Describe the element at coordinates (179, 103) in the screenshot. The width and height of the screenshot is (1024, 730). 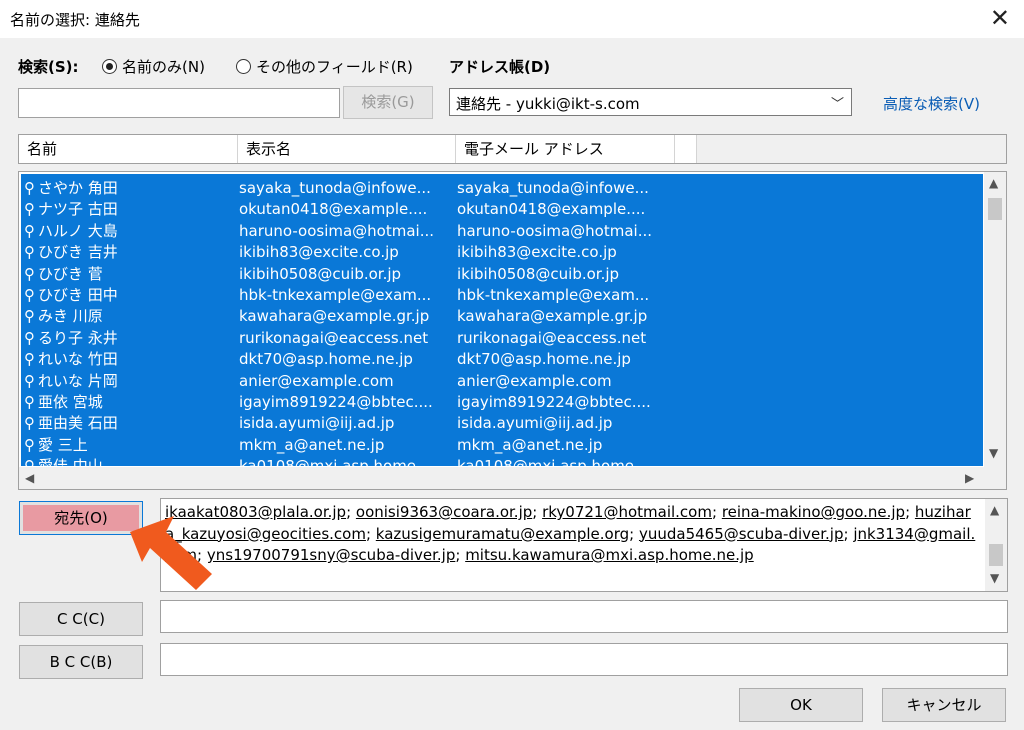
I see `search-input` at that location.